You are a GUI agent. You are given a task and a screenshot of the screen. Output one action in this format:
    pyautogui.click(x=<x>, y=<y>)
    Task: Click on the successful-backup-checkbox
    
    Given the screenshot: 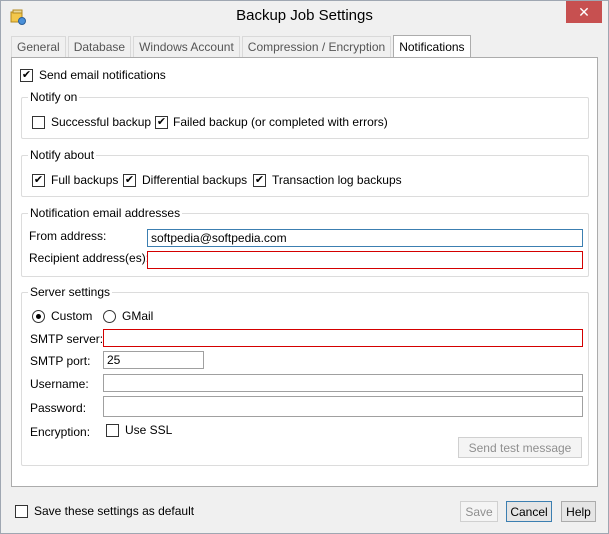 What is the action you would take?
    pyautogui.click(x=38, y=122)
    